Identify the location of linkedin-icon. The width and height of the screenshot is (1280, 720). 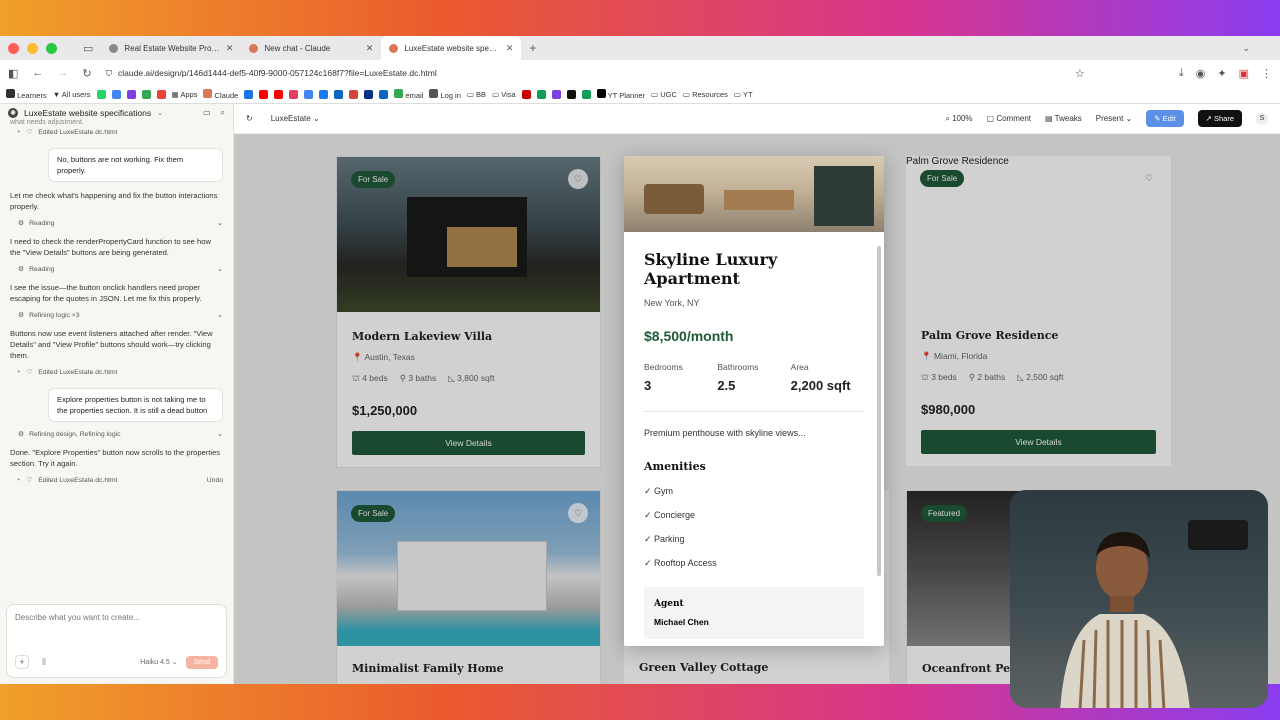
(384, 94).